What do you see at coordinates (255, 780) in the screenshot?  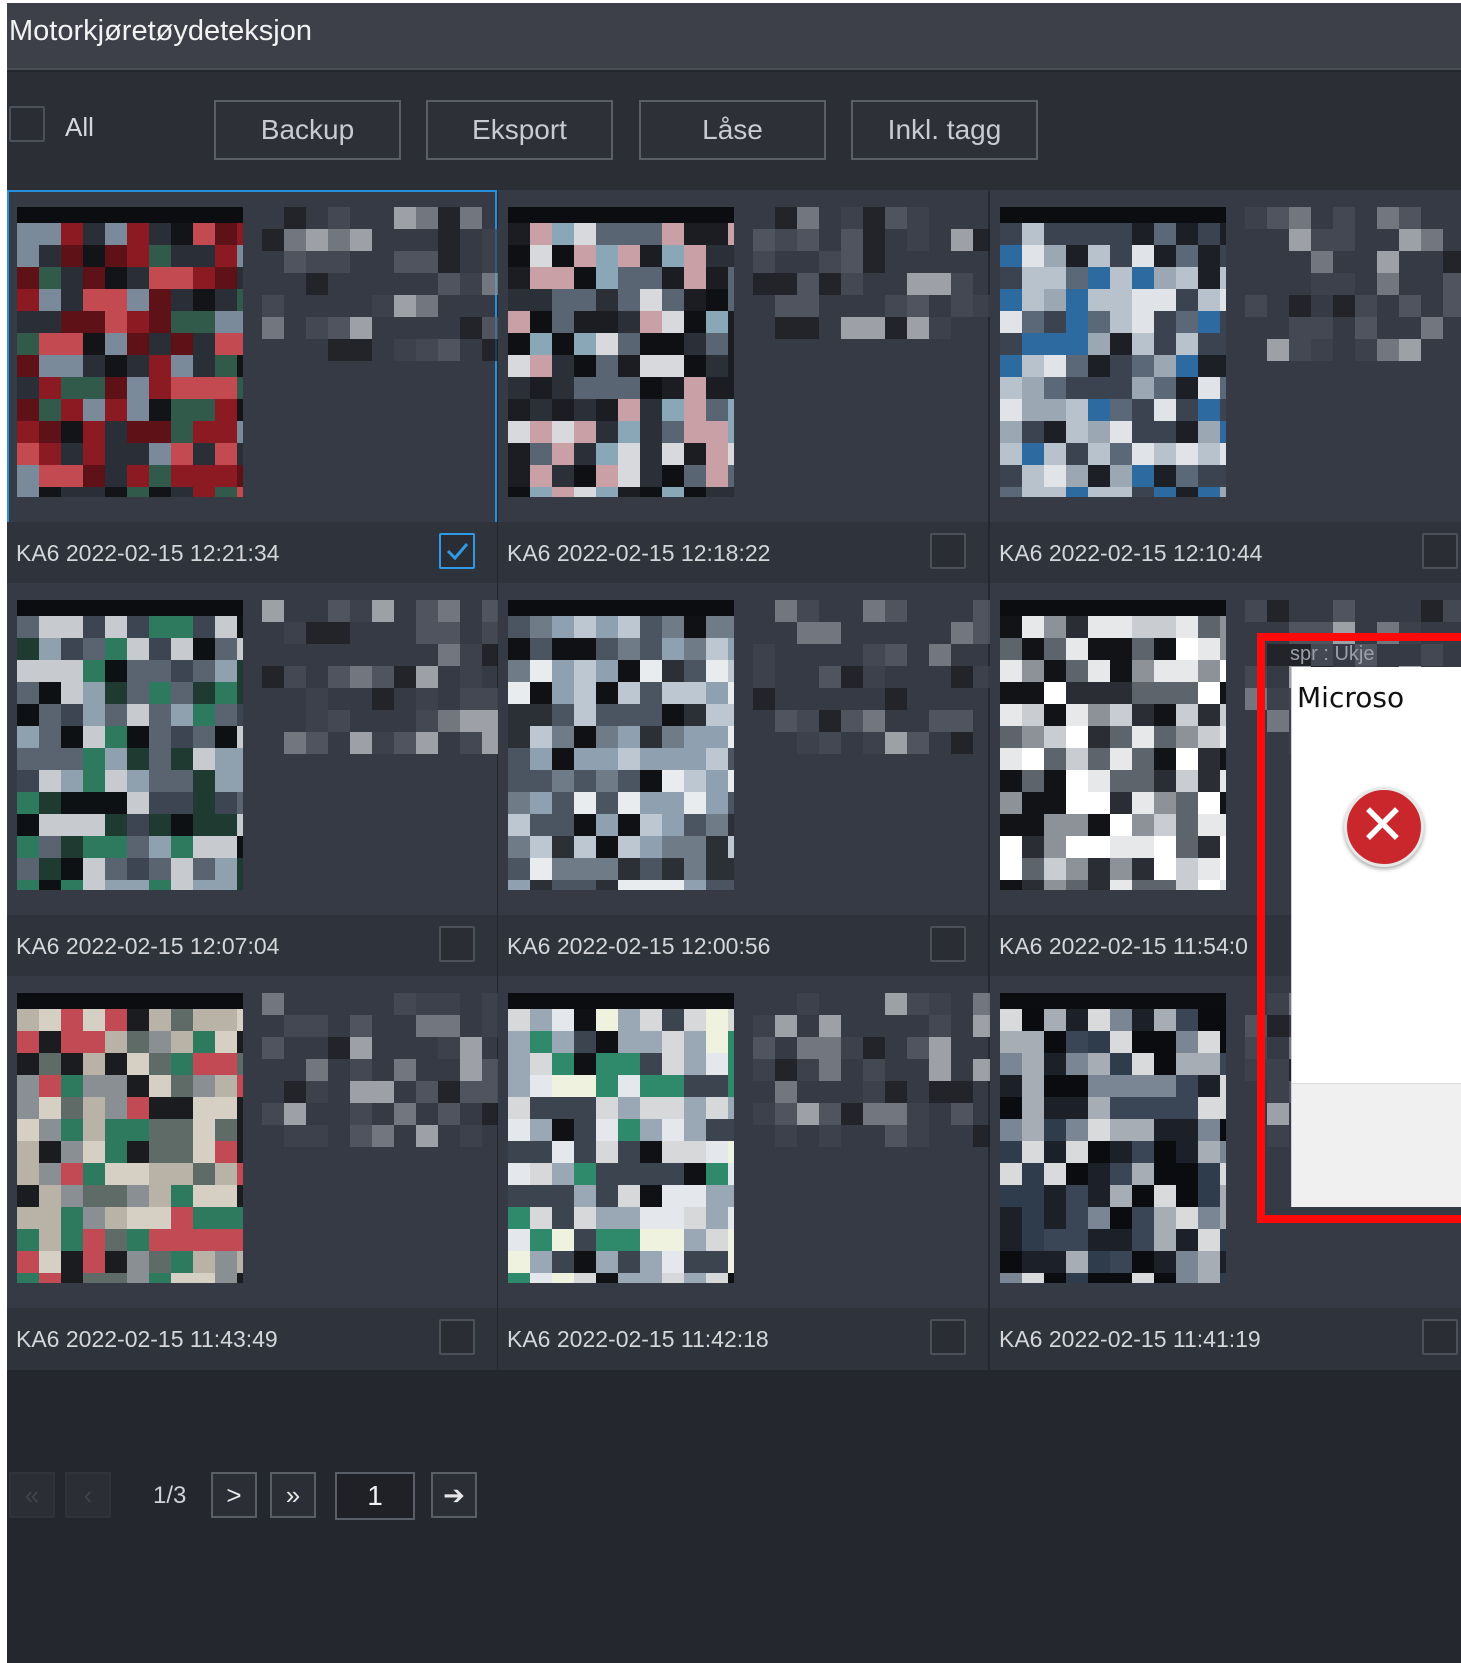 I see `detection-card: KA6 2022-02-15 12:07:04` at bounding box center [255, 780].